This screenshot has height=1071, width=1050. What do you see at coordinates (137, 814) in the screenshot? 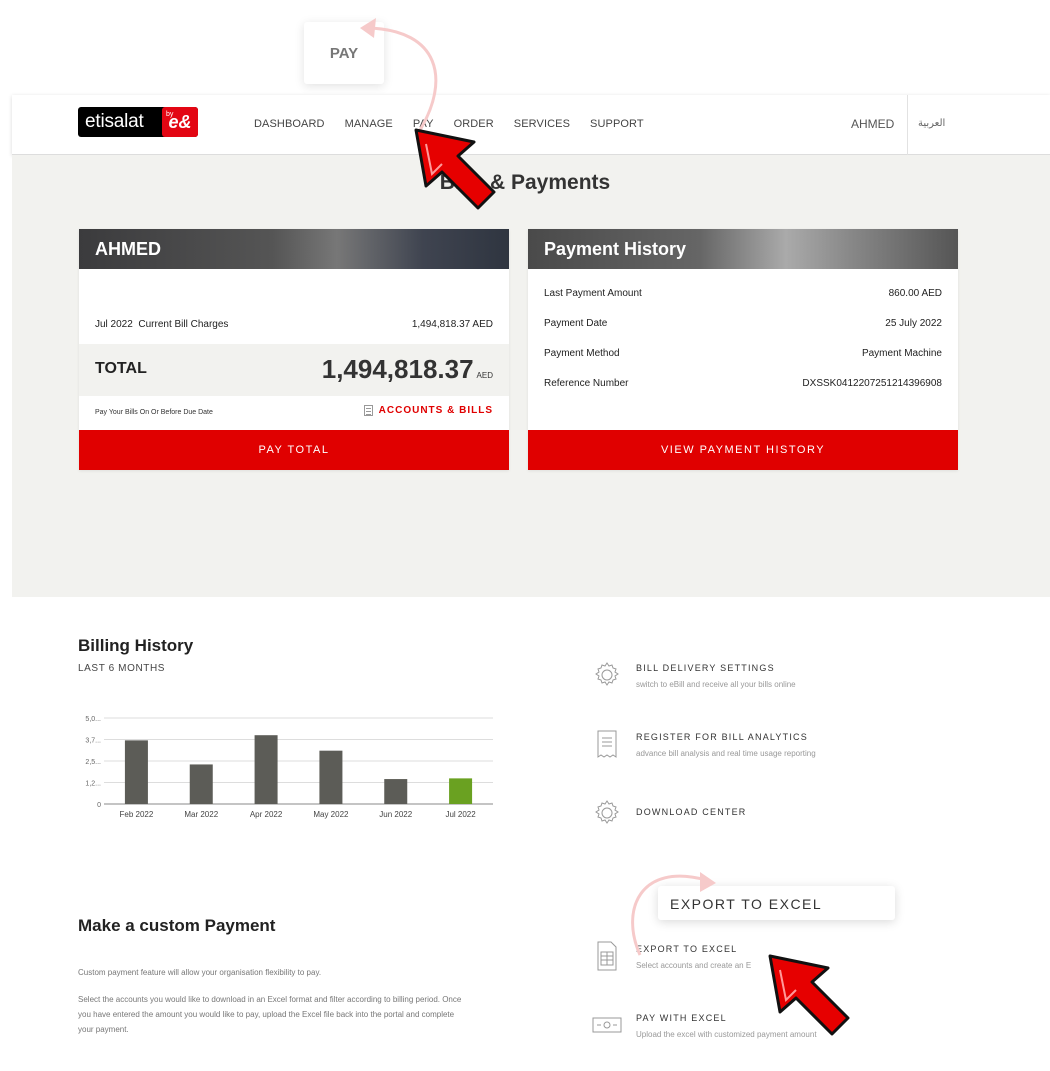
I see `x-tick-label: Feb 2022` at bounding box center [137, 814].